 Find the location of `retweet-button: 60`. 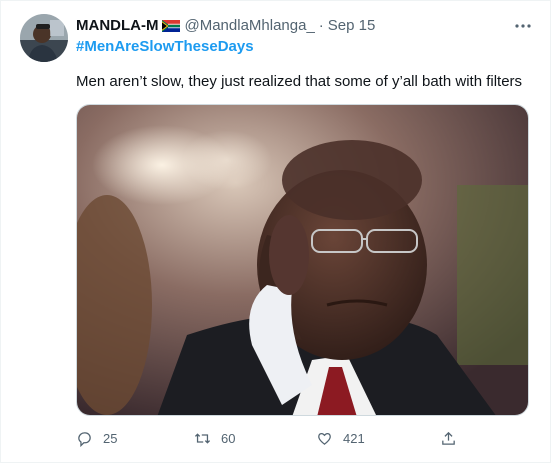

retweet-button: 60 is located at coordinates (214, 438).